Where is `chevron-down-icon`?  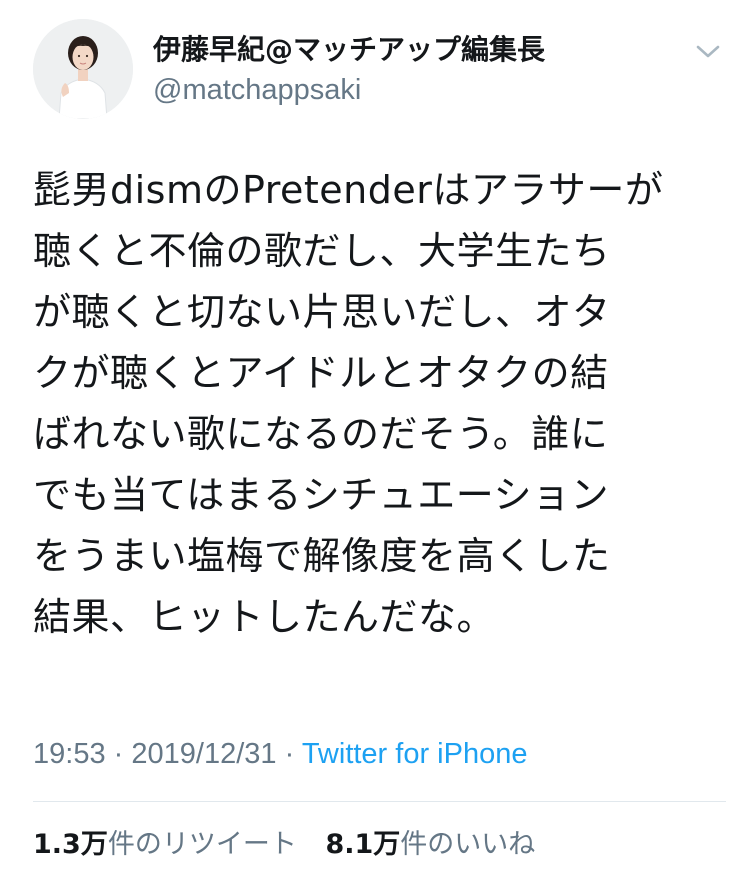
chevron-down-icon is located at coordinates (708, 51).